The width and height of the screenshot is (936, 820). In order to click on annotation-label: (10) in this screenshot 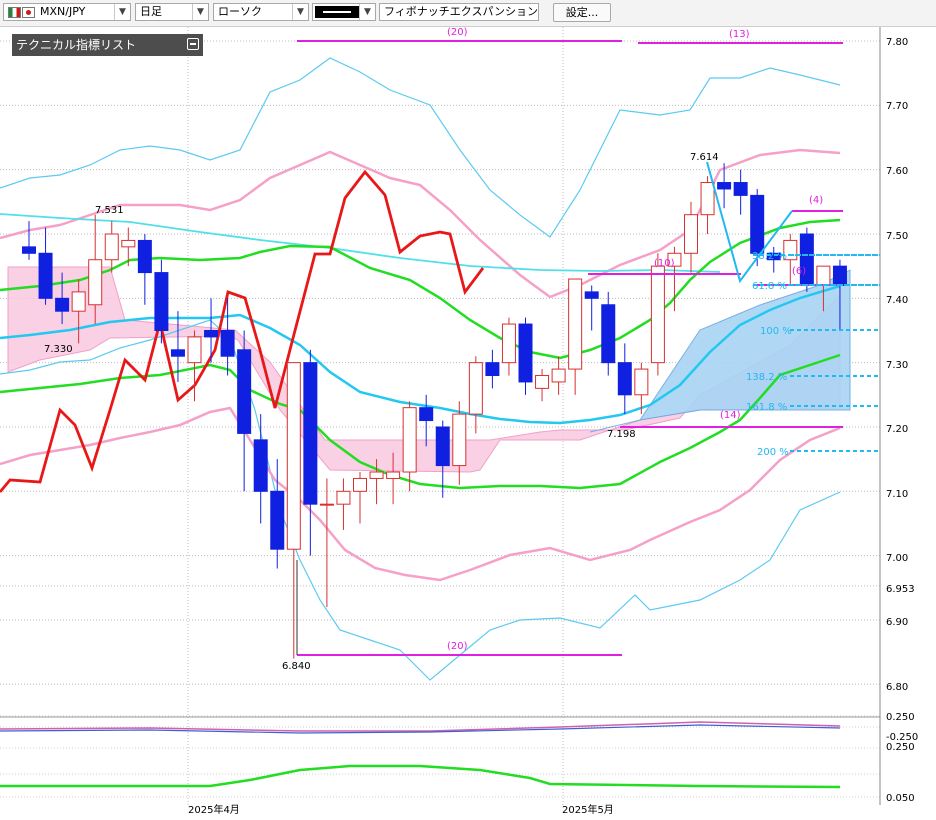, I will do `click(664, 263)`.